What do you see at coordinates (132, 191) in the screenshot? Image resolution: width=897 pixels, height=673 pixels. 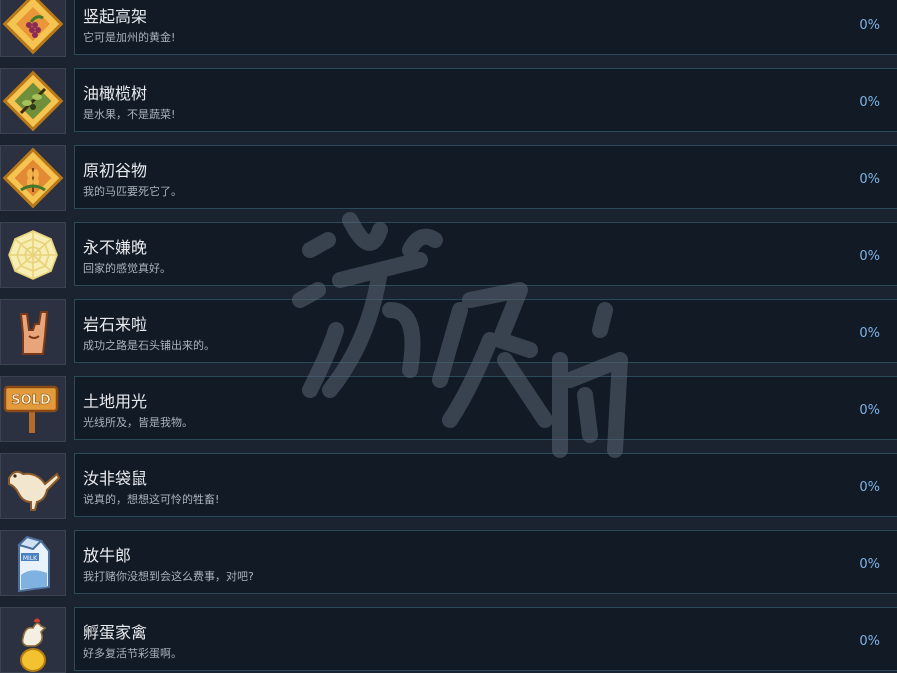 I see `achievement-desc: 我的马匹要死它了。` at bounding box center [132, 191].